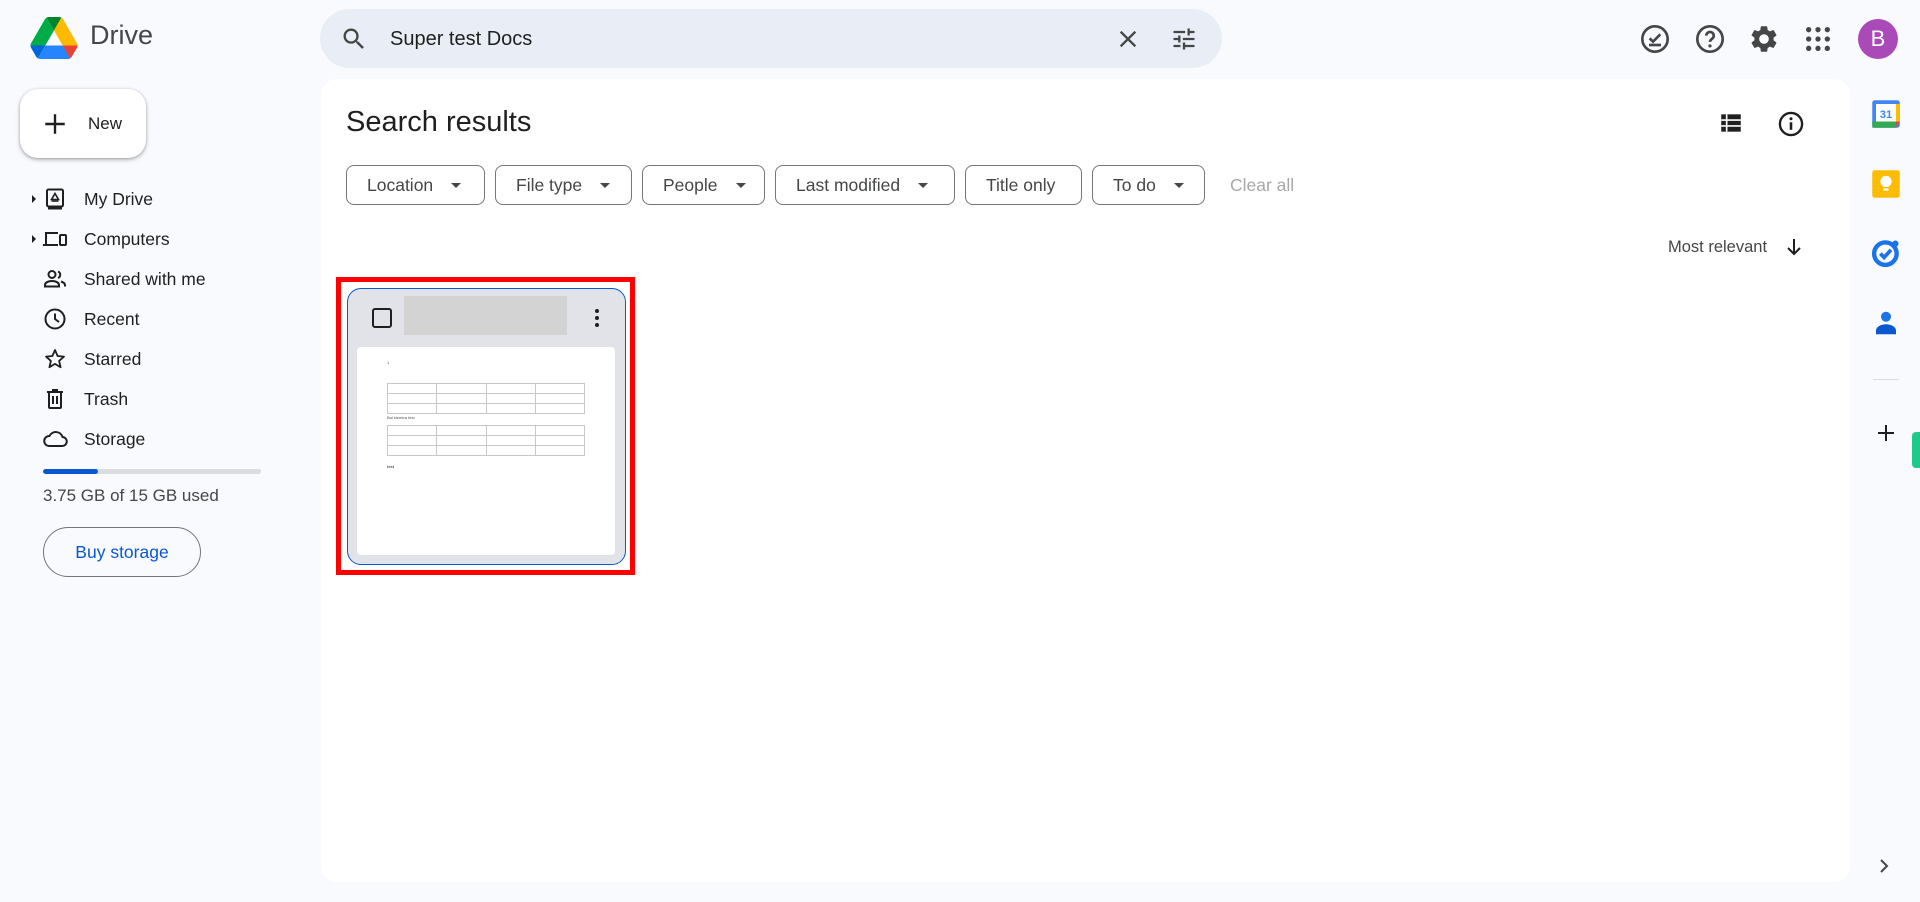  Describe the element at coordinates (549, 184) in the screenshot. I see `chip-label: File type` at that location.